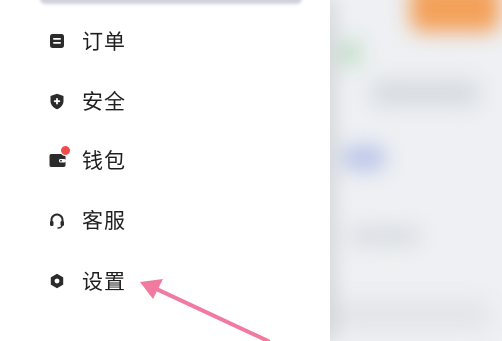 The width and height of the screenshot is (502, 341). I want to click on menu-item-customer-service: 客服, so click(165, 220).